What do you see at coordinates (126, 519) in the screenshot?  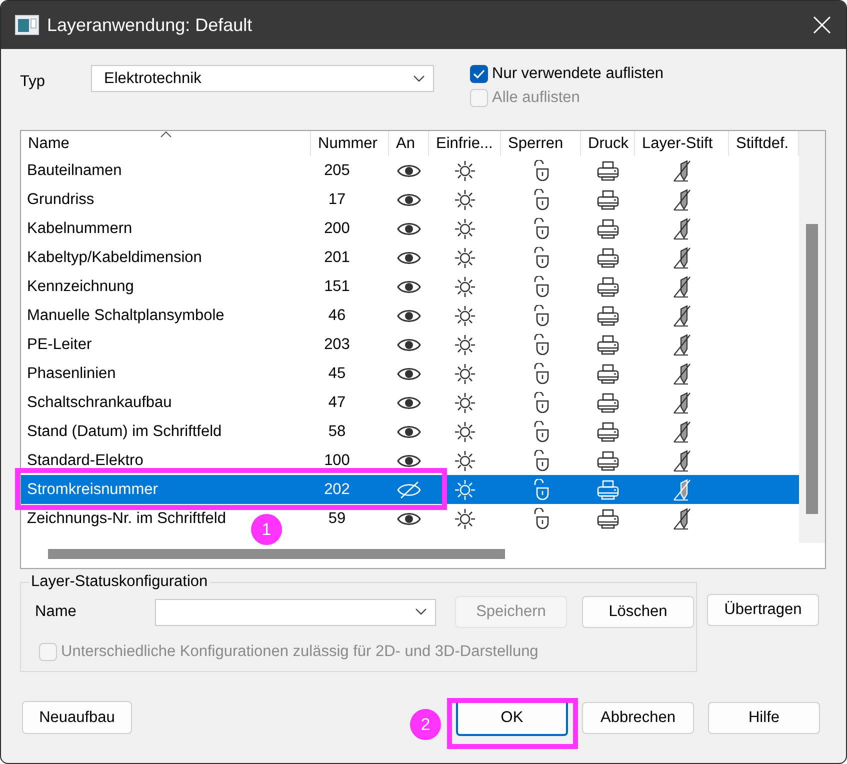 I see `layer-name: Zeichnungs-Nr. im Schriftfeld` at bounding box center [126, 519].